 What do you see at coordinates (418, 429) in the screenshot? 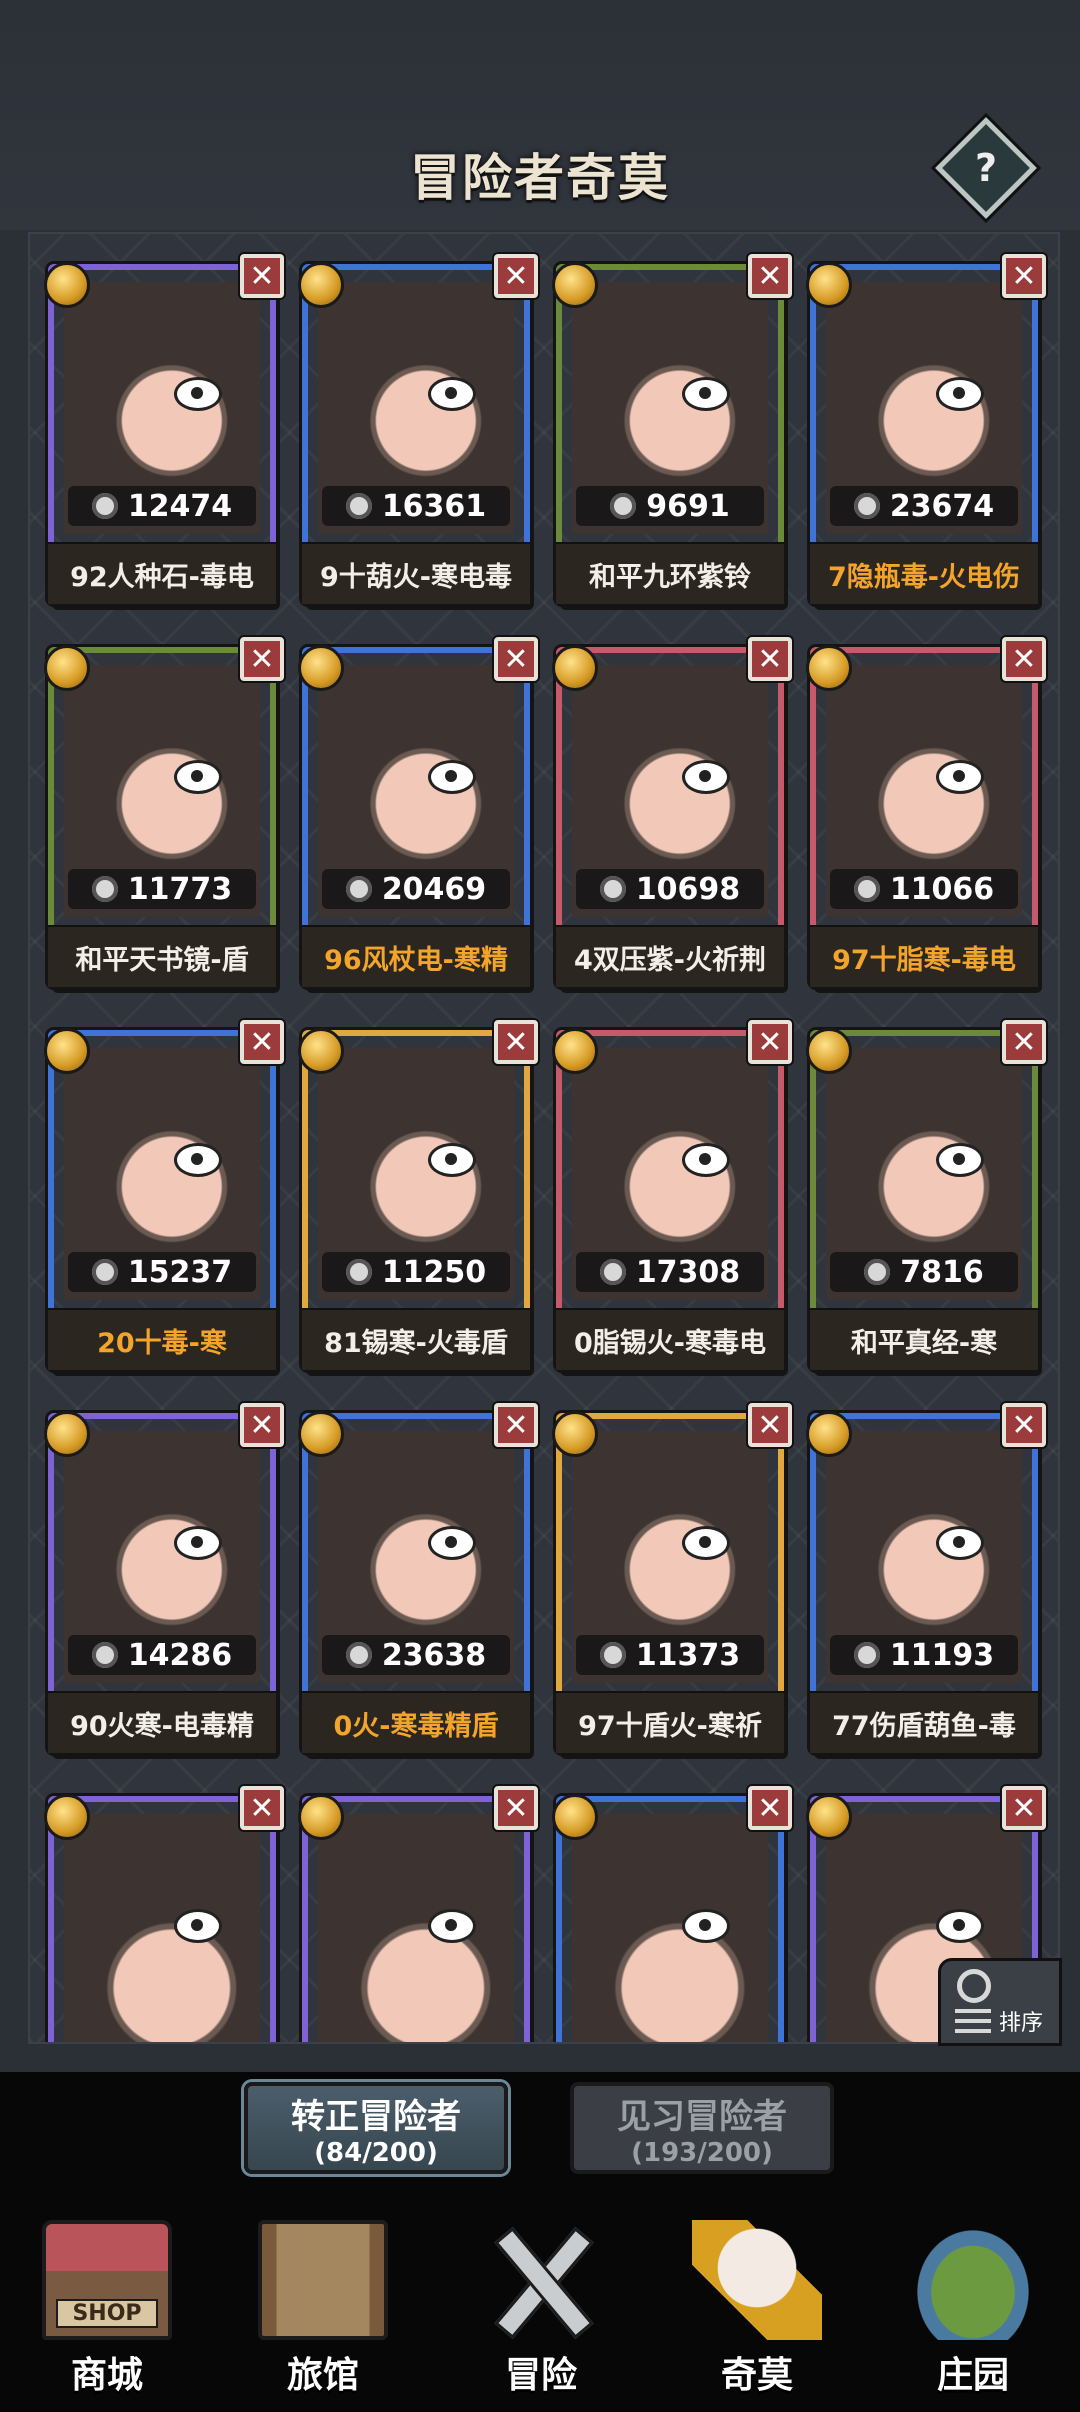
I see `adventurer-card: 16361 9十葫火-寒电毒 ✕` at bounding box center [418, 429].